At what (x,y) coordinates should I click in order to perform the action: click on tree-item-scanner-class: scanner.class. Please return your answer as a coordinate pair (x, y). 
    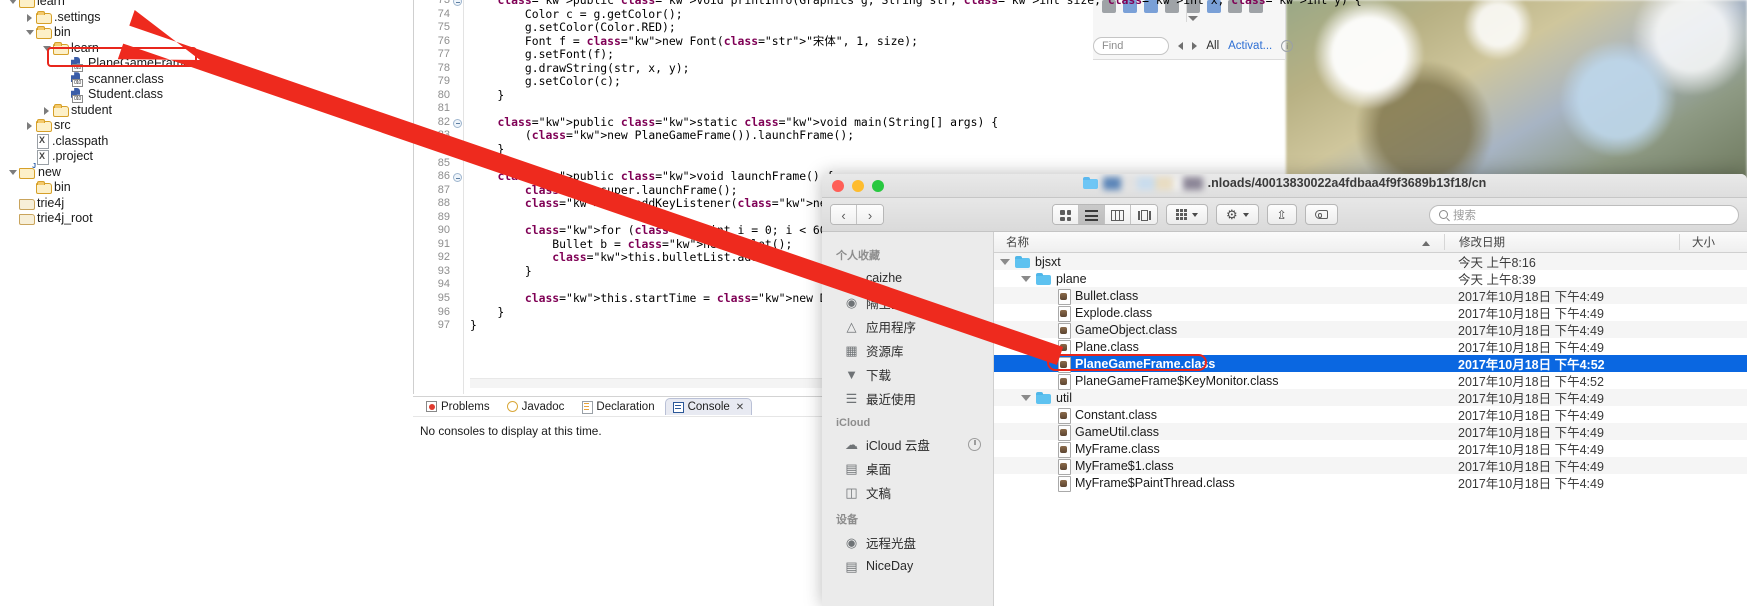
    Looking at the image, I should click on (206, 80).